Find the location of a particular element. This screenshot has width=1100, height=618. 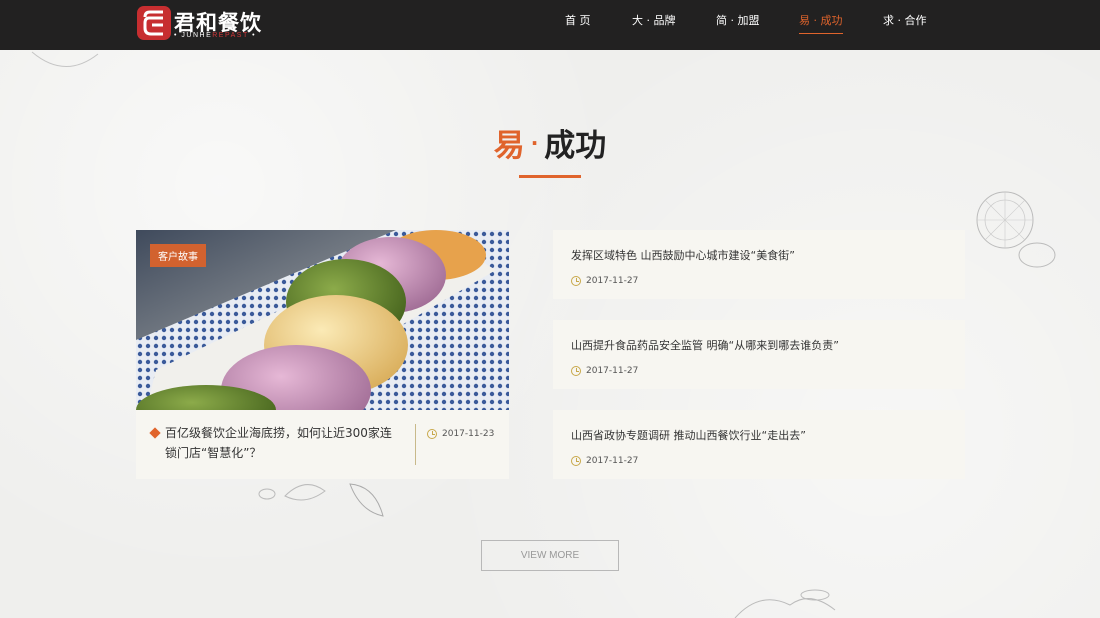

featured-article-title: 百亿级餐饮企业海底捞，如何让近300家连锁门店“智慧化”？ is located at coordinates (281, 443).